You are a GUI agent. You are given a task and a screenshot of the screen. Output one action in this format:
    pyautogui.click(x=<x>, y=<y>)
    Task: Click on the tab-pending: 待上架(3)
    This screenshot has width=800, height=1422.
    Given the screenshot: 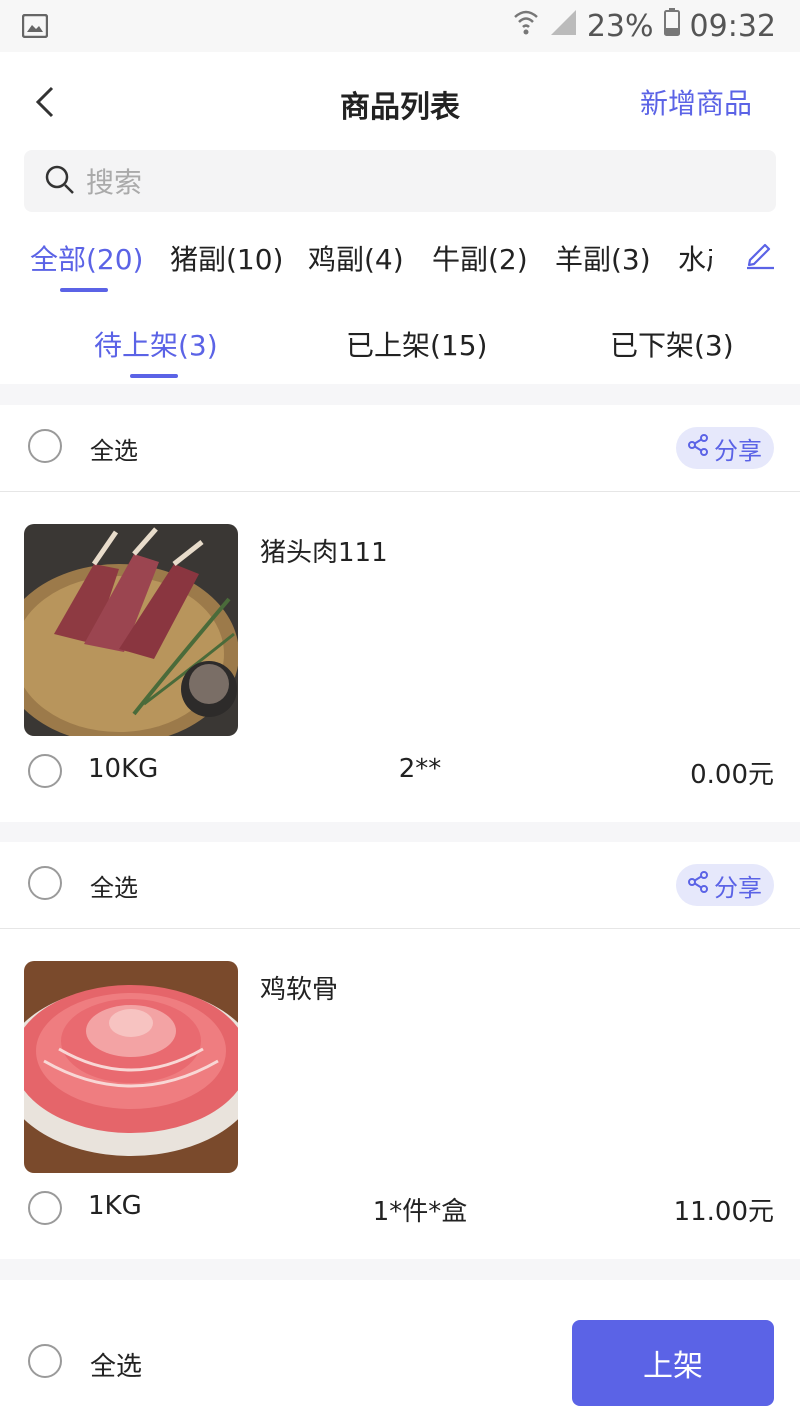 What is the action you would take?
    pyautogui.click(x=156, y=344)
    